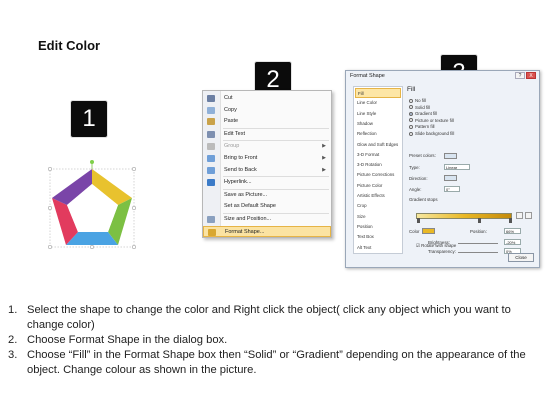 The height and width of the screenshot is (420, 560). Describe the element at coordinates (378, 155) in the screenshot. I see `nav-item-3-d-format: 3-D Format` at that location.